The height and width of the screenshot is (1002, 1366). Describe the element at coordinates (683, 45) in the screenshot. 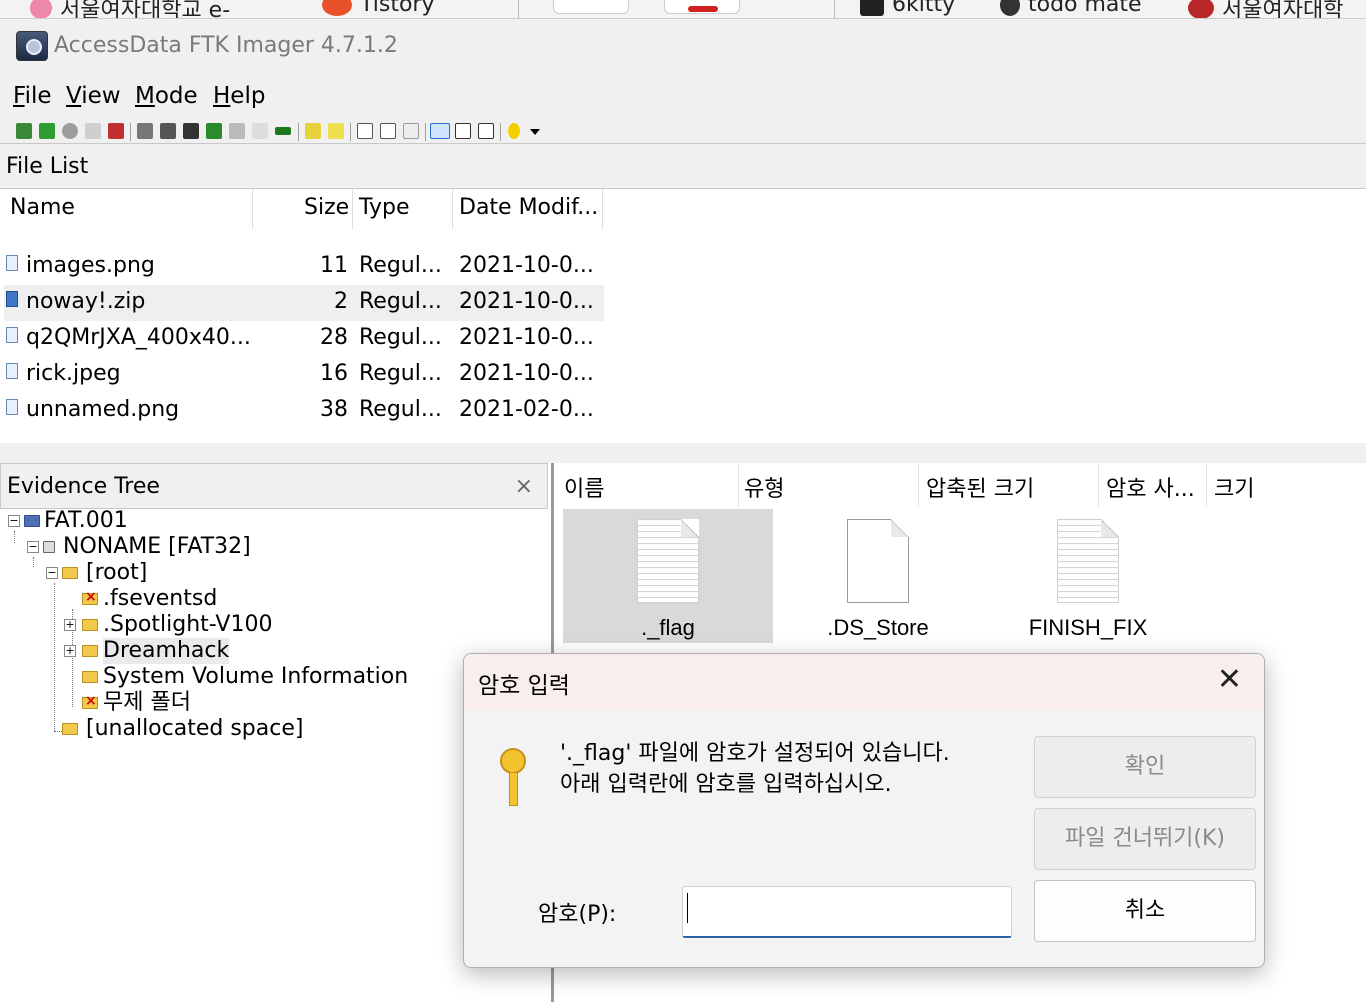

I see `title-bar: AccessData FTK Imager 4.7.1.2` at that location.